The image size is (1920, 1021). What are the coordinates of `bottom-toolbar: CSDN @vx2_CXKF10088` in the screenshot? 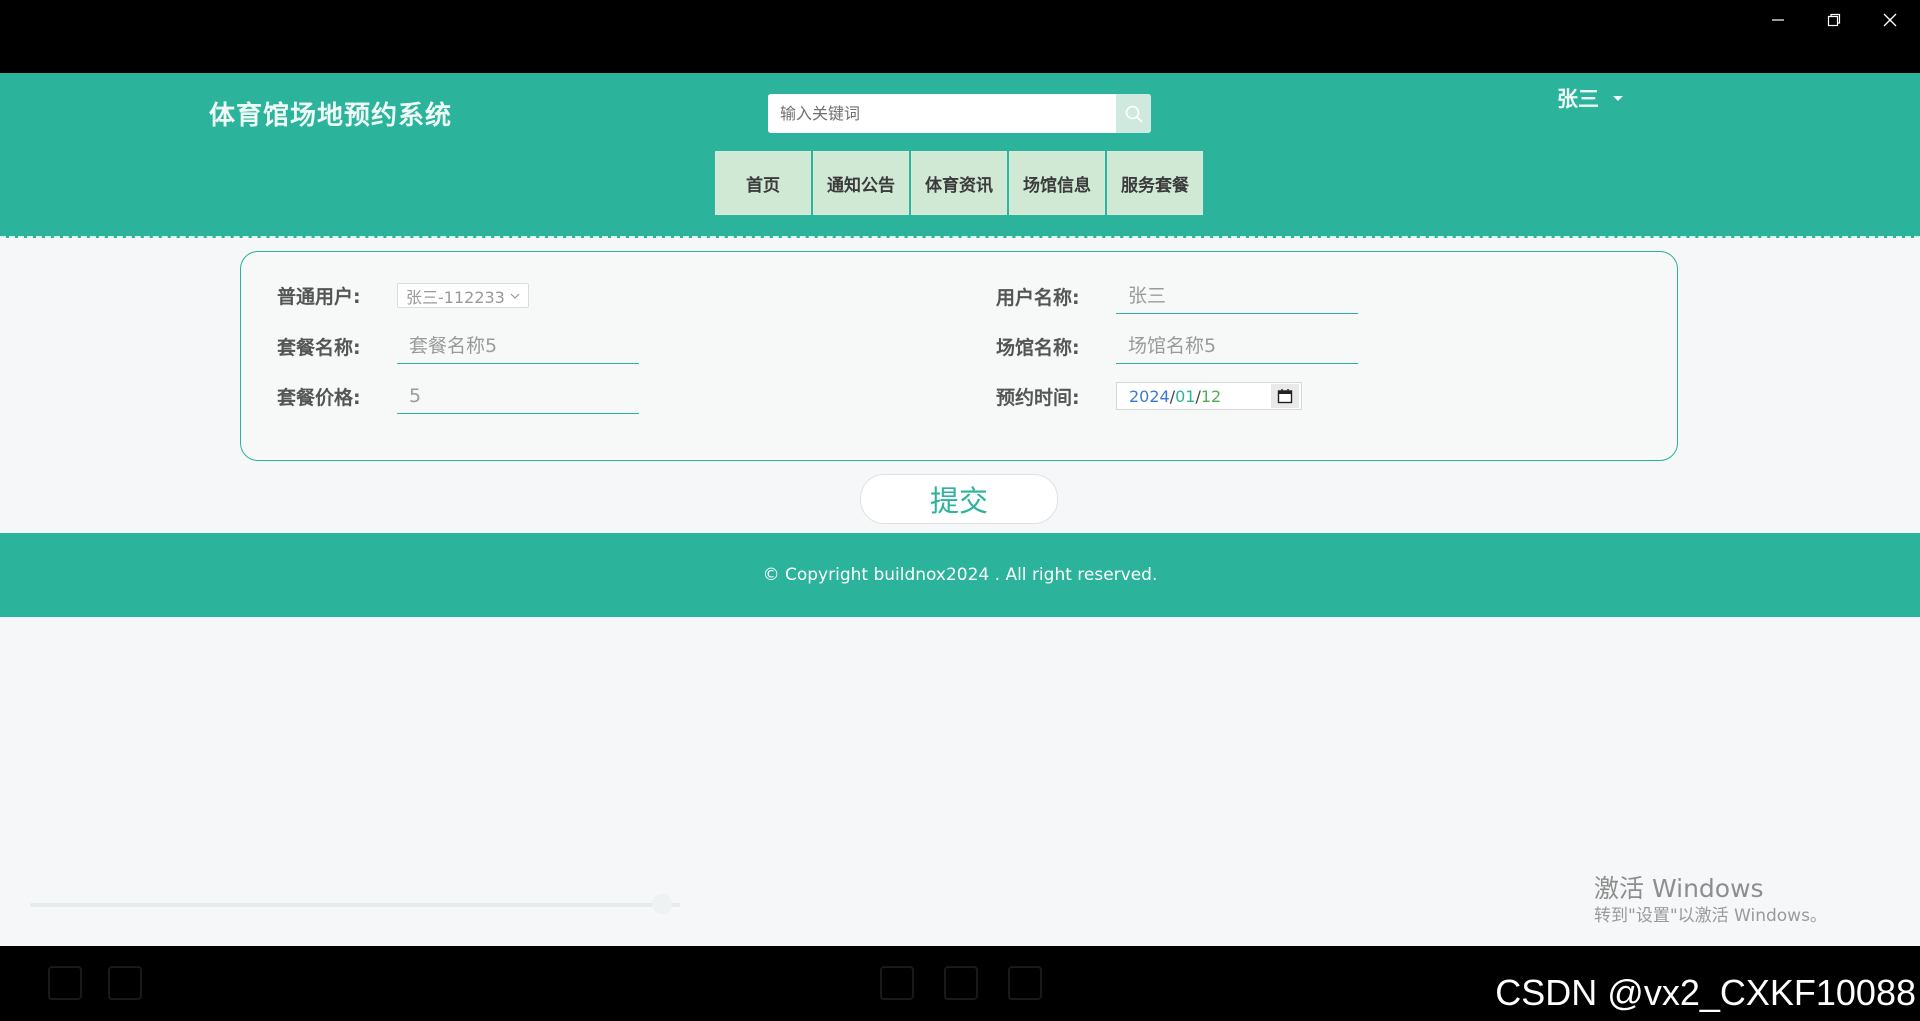 It's located at (960, 983).